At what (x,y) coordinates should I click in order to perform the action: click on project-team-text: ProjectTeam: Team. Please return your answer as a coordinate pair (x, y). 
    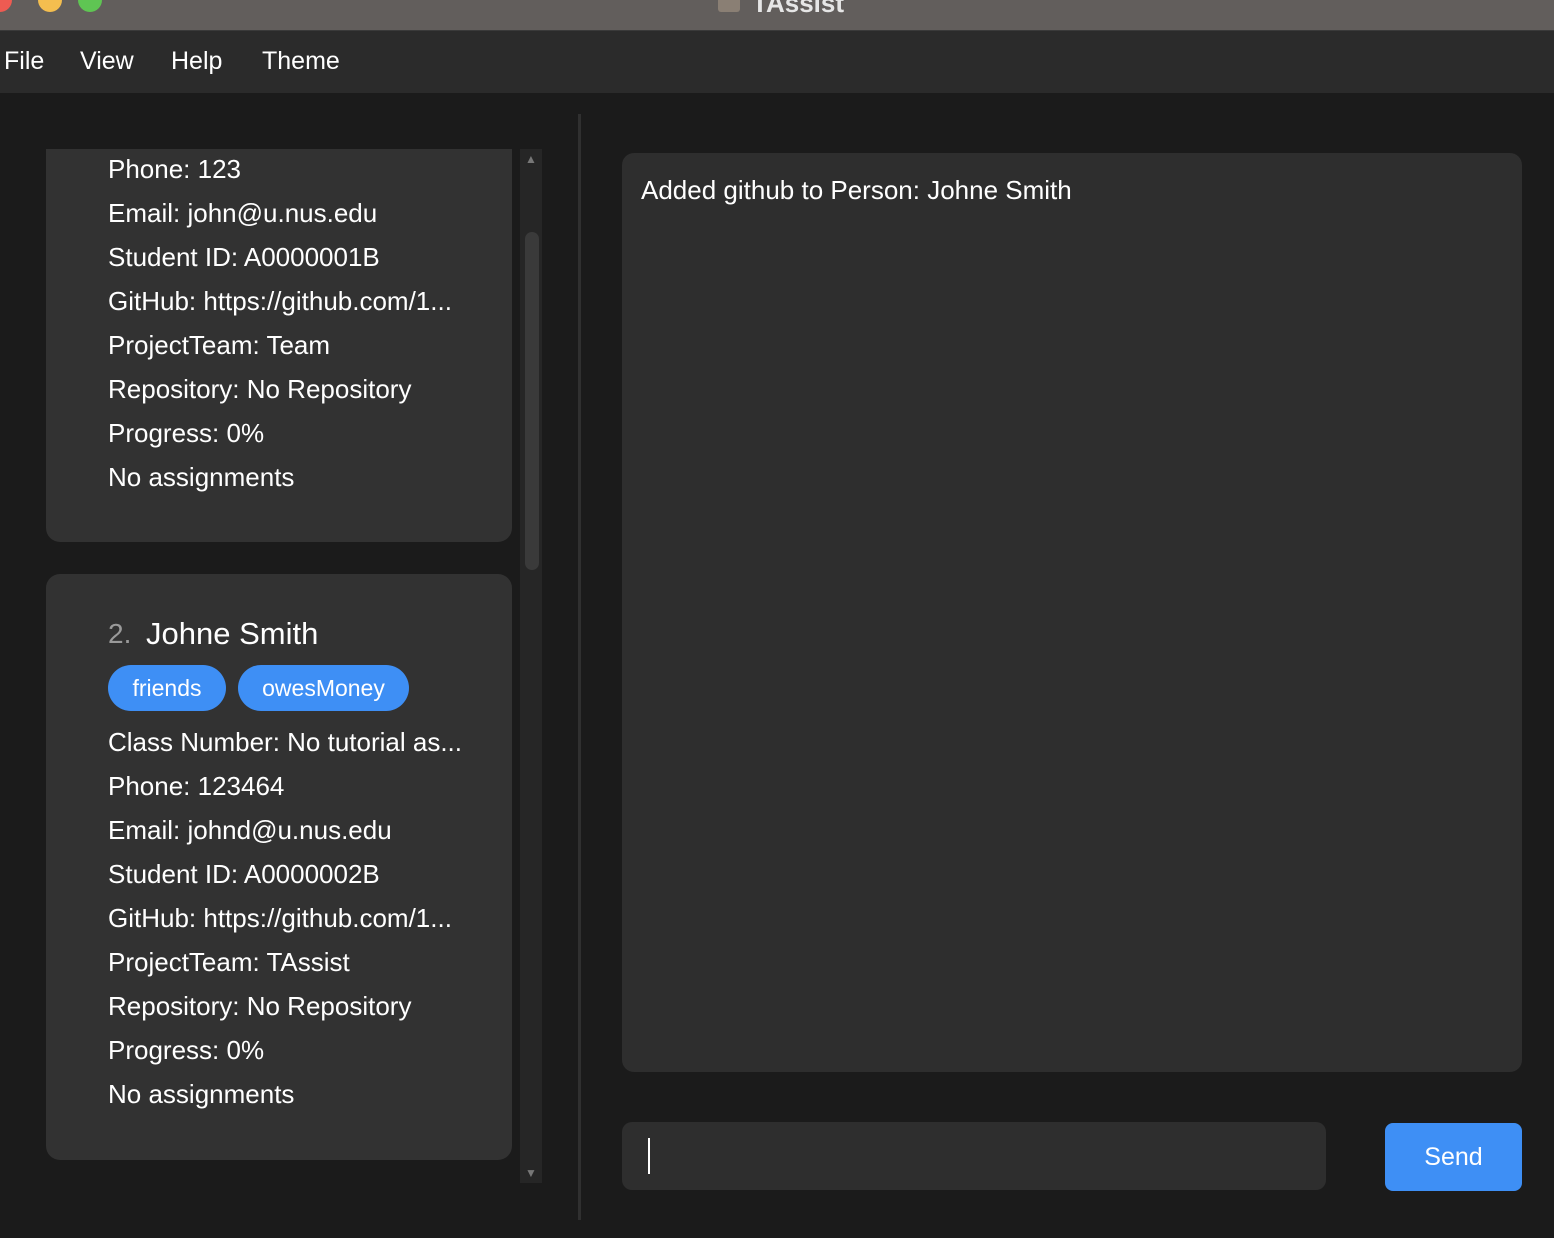
    Looking at the image, I should click on (219, 345).